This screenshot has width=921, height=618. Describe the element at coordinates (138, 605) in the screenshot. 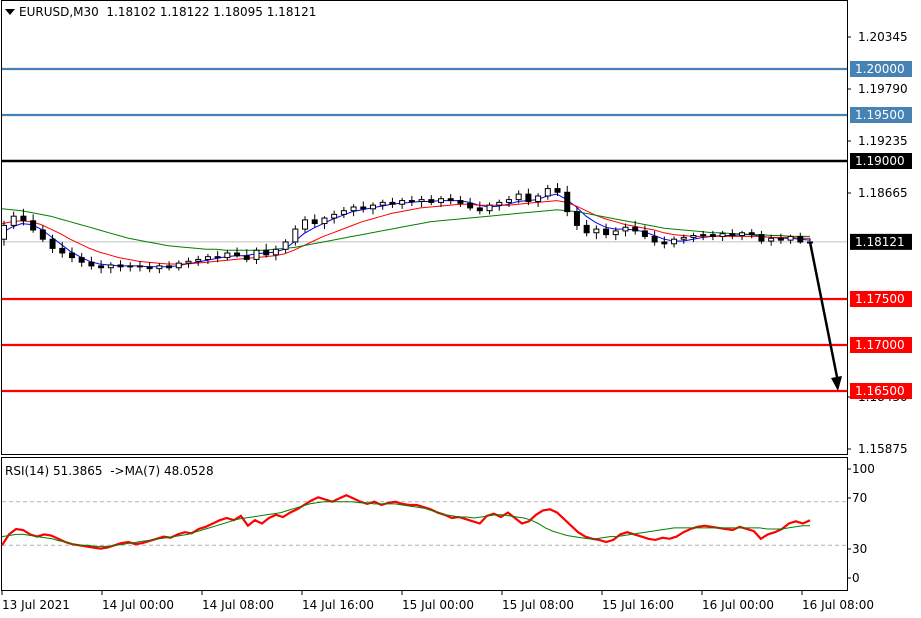

I see `time-tick-label: 14 Jul 00:00` at that location.